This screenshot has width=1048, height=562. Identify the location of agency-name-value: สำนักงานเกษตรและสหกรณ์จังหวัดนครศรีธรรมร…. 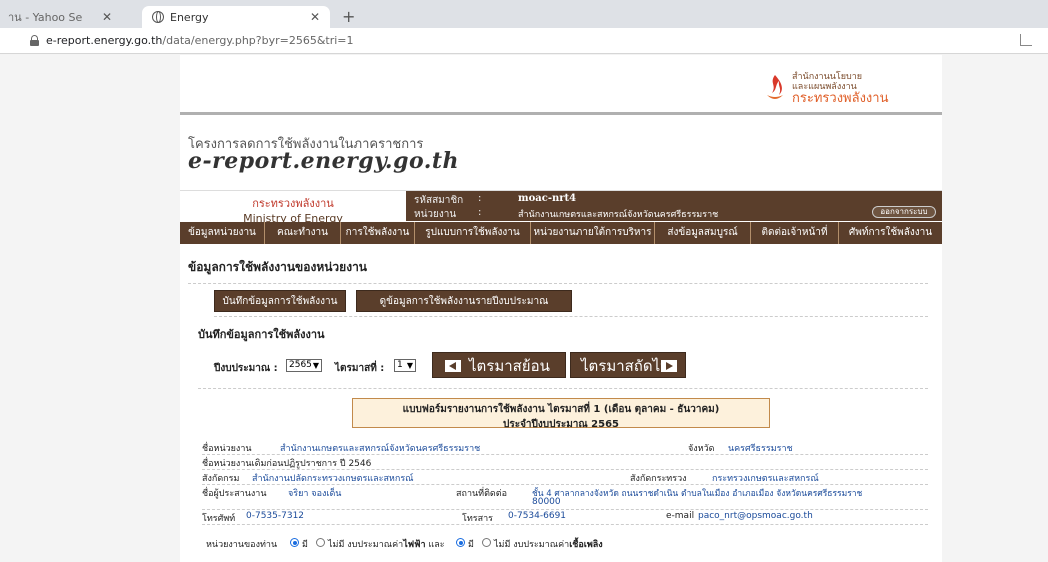
(380, 449).